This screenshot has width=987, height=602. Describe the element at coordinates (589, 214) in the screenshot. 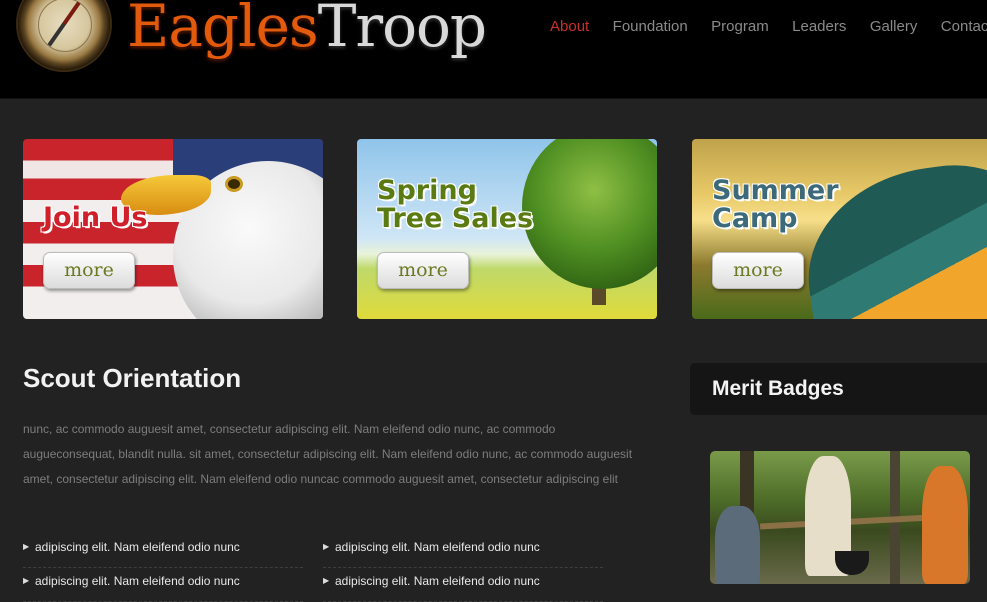

I see `tree-image` at that location.